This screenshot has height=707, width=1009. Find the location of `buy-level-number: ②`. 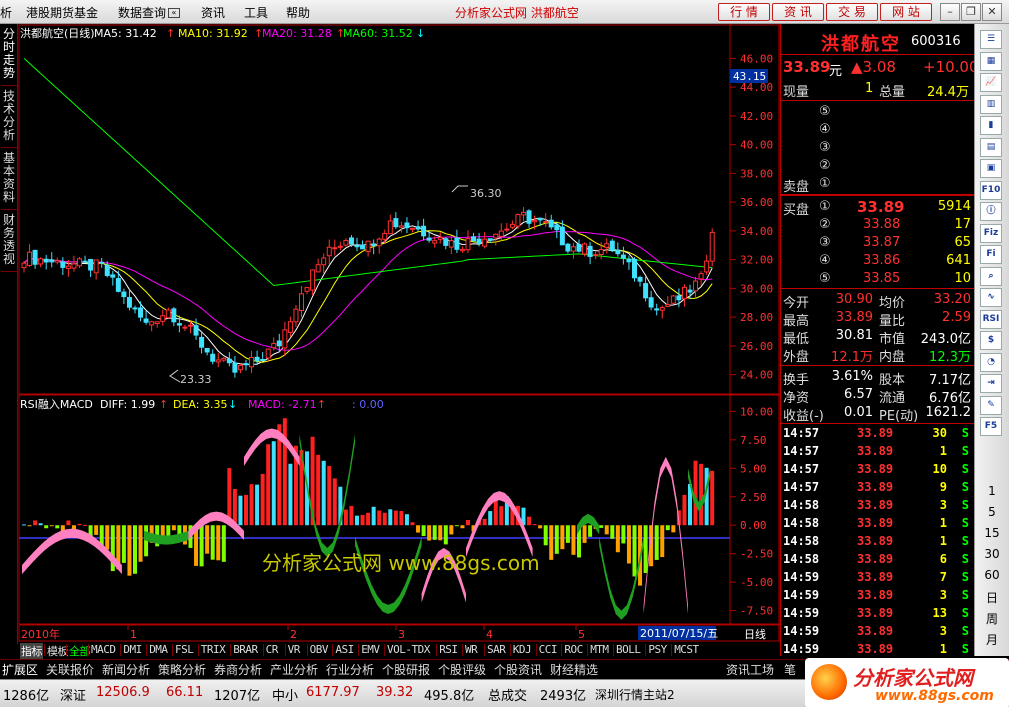

buy-level-number: ② is located at coordinates (825, 224).